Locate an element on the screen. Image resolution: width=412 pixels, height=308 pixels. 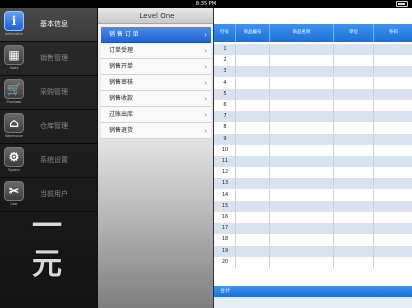
menu-title: Level One is located at coordinates (157, 16).